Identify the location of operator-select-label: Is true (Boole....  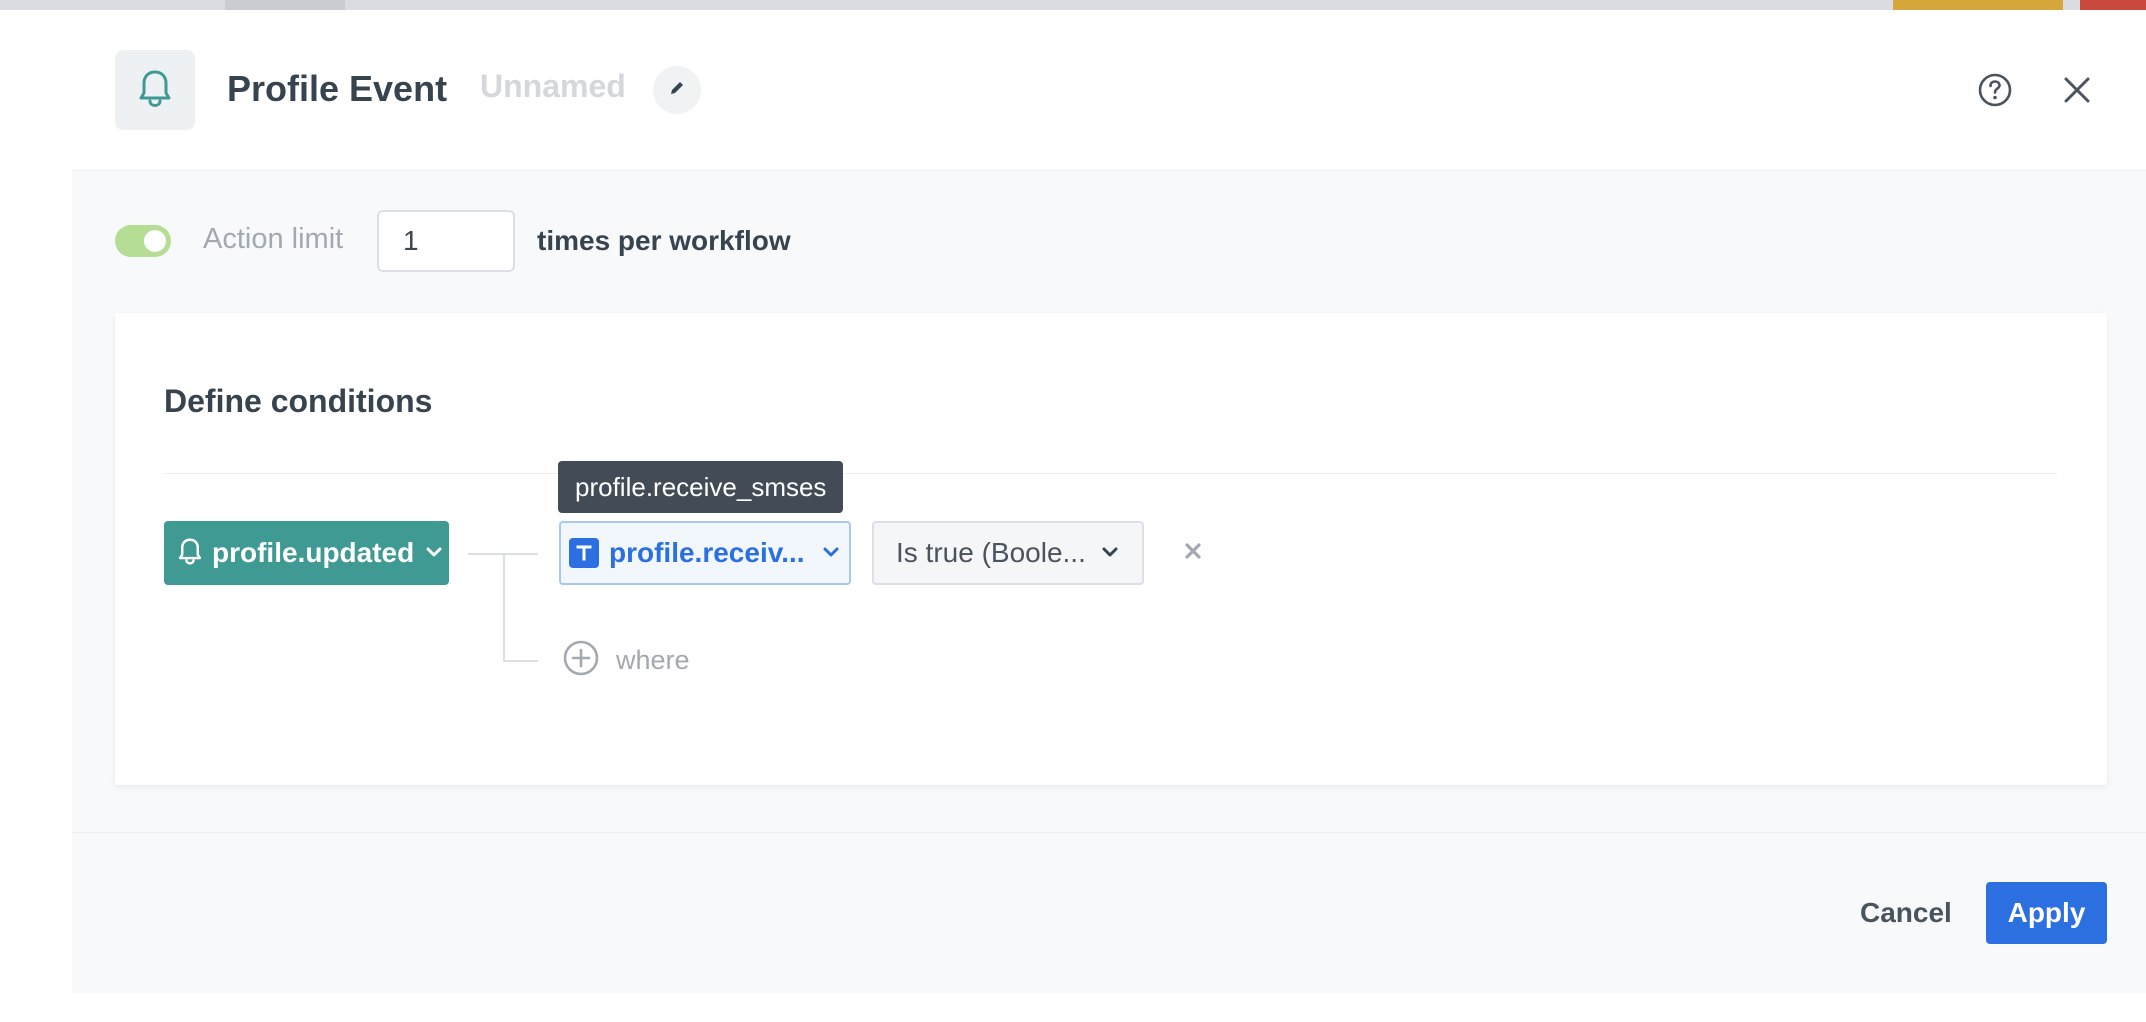
(991, 552).